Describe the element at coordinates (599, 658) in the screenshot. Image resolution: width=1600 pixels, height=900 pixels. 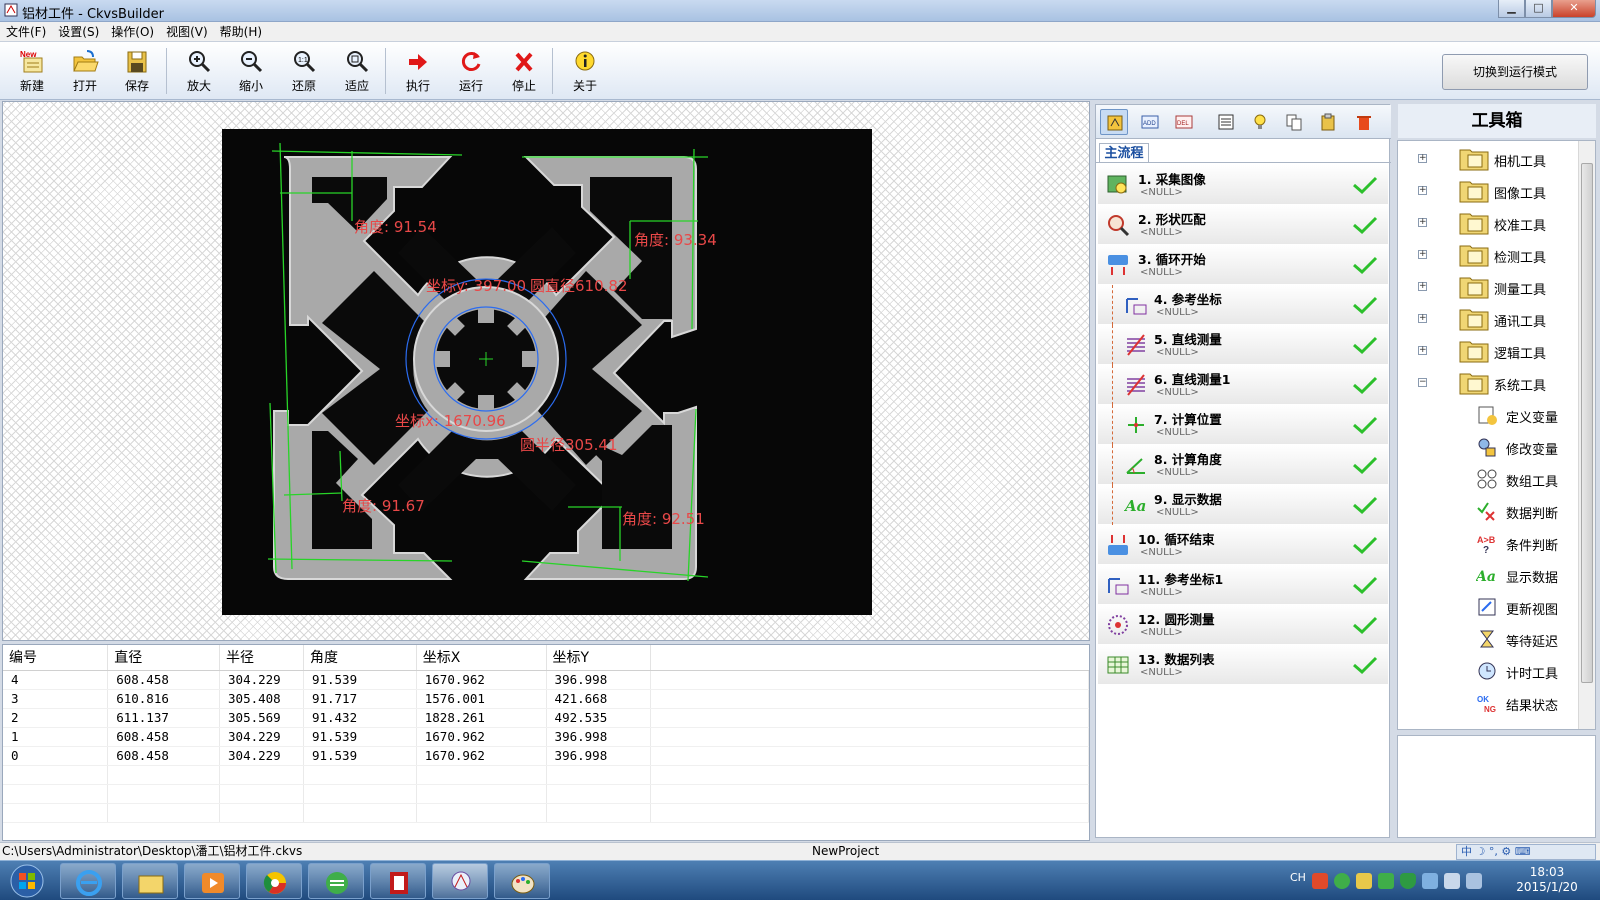
I see `col-header-coord-y: 坐标Y` at that location.